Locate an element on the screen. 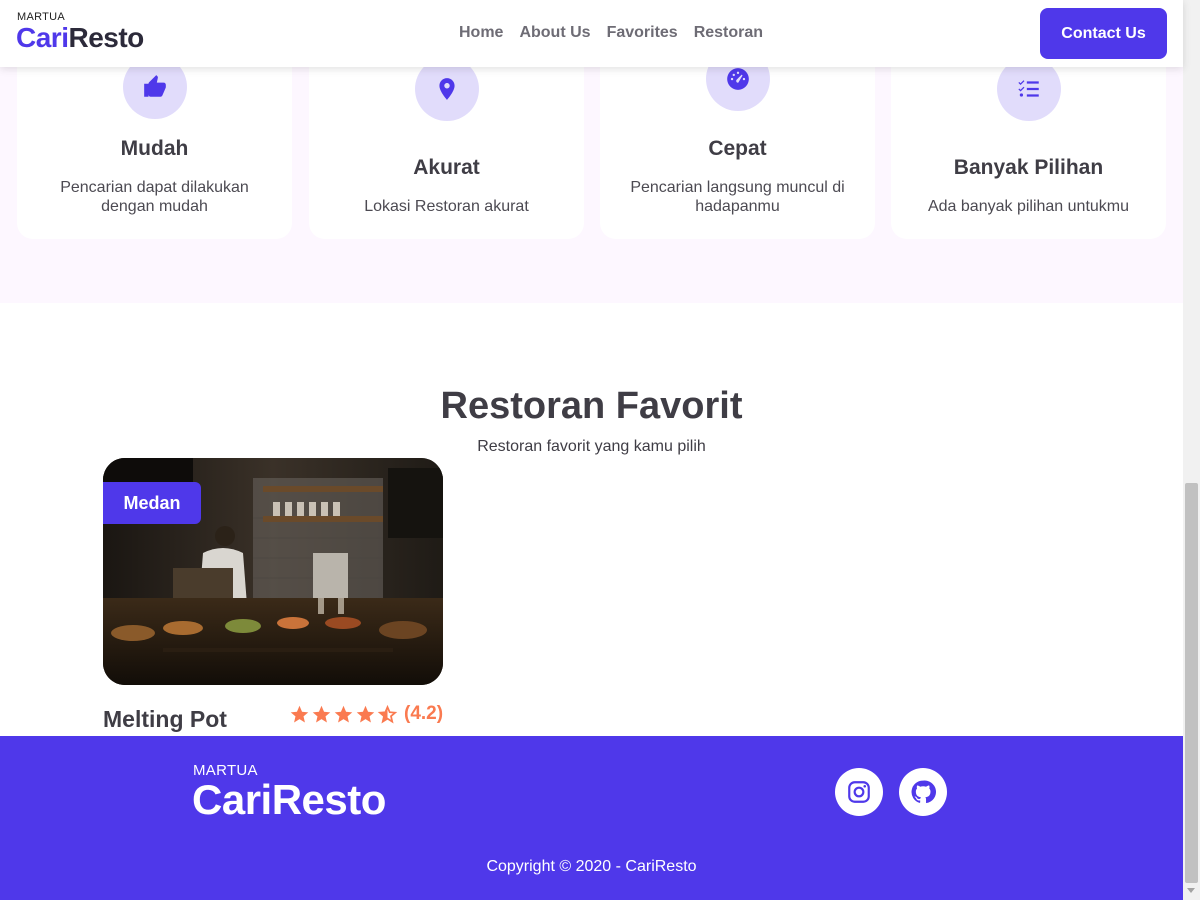 The image size is (1200, 900). contact-us-button: Contact Us is located at coordinates (1103, 33).